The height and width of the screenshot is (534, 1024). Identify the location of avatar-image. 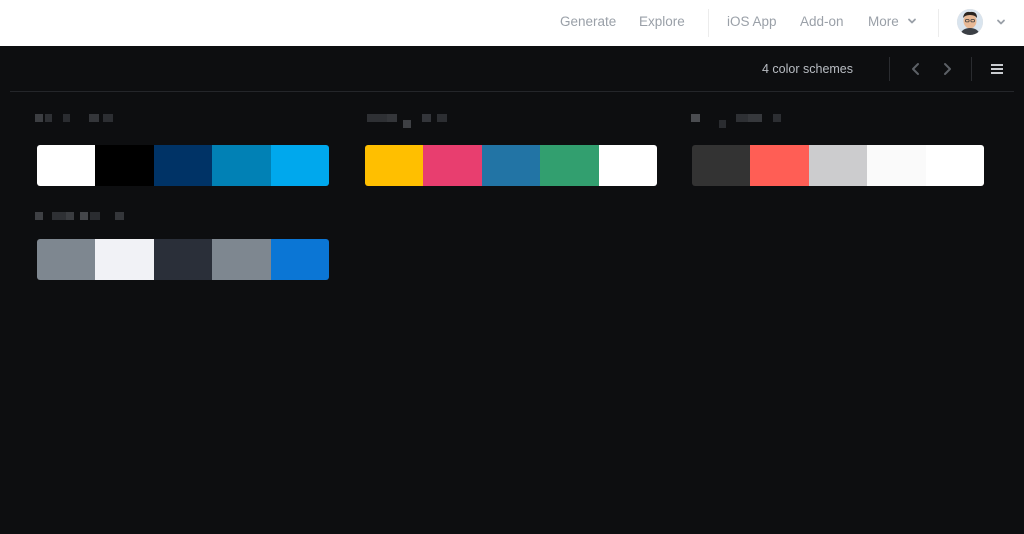
(970, 22).